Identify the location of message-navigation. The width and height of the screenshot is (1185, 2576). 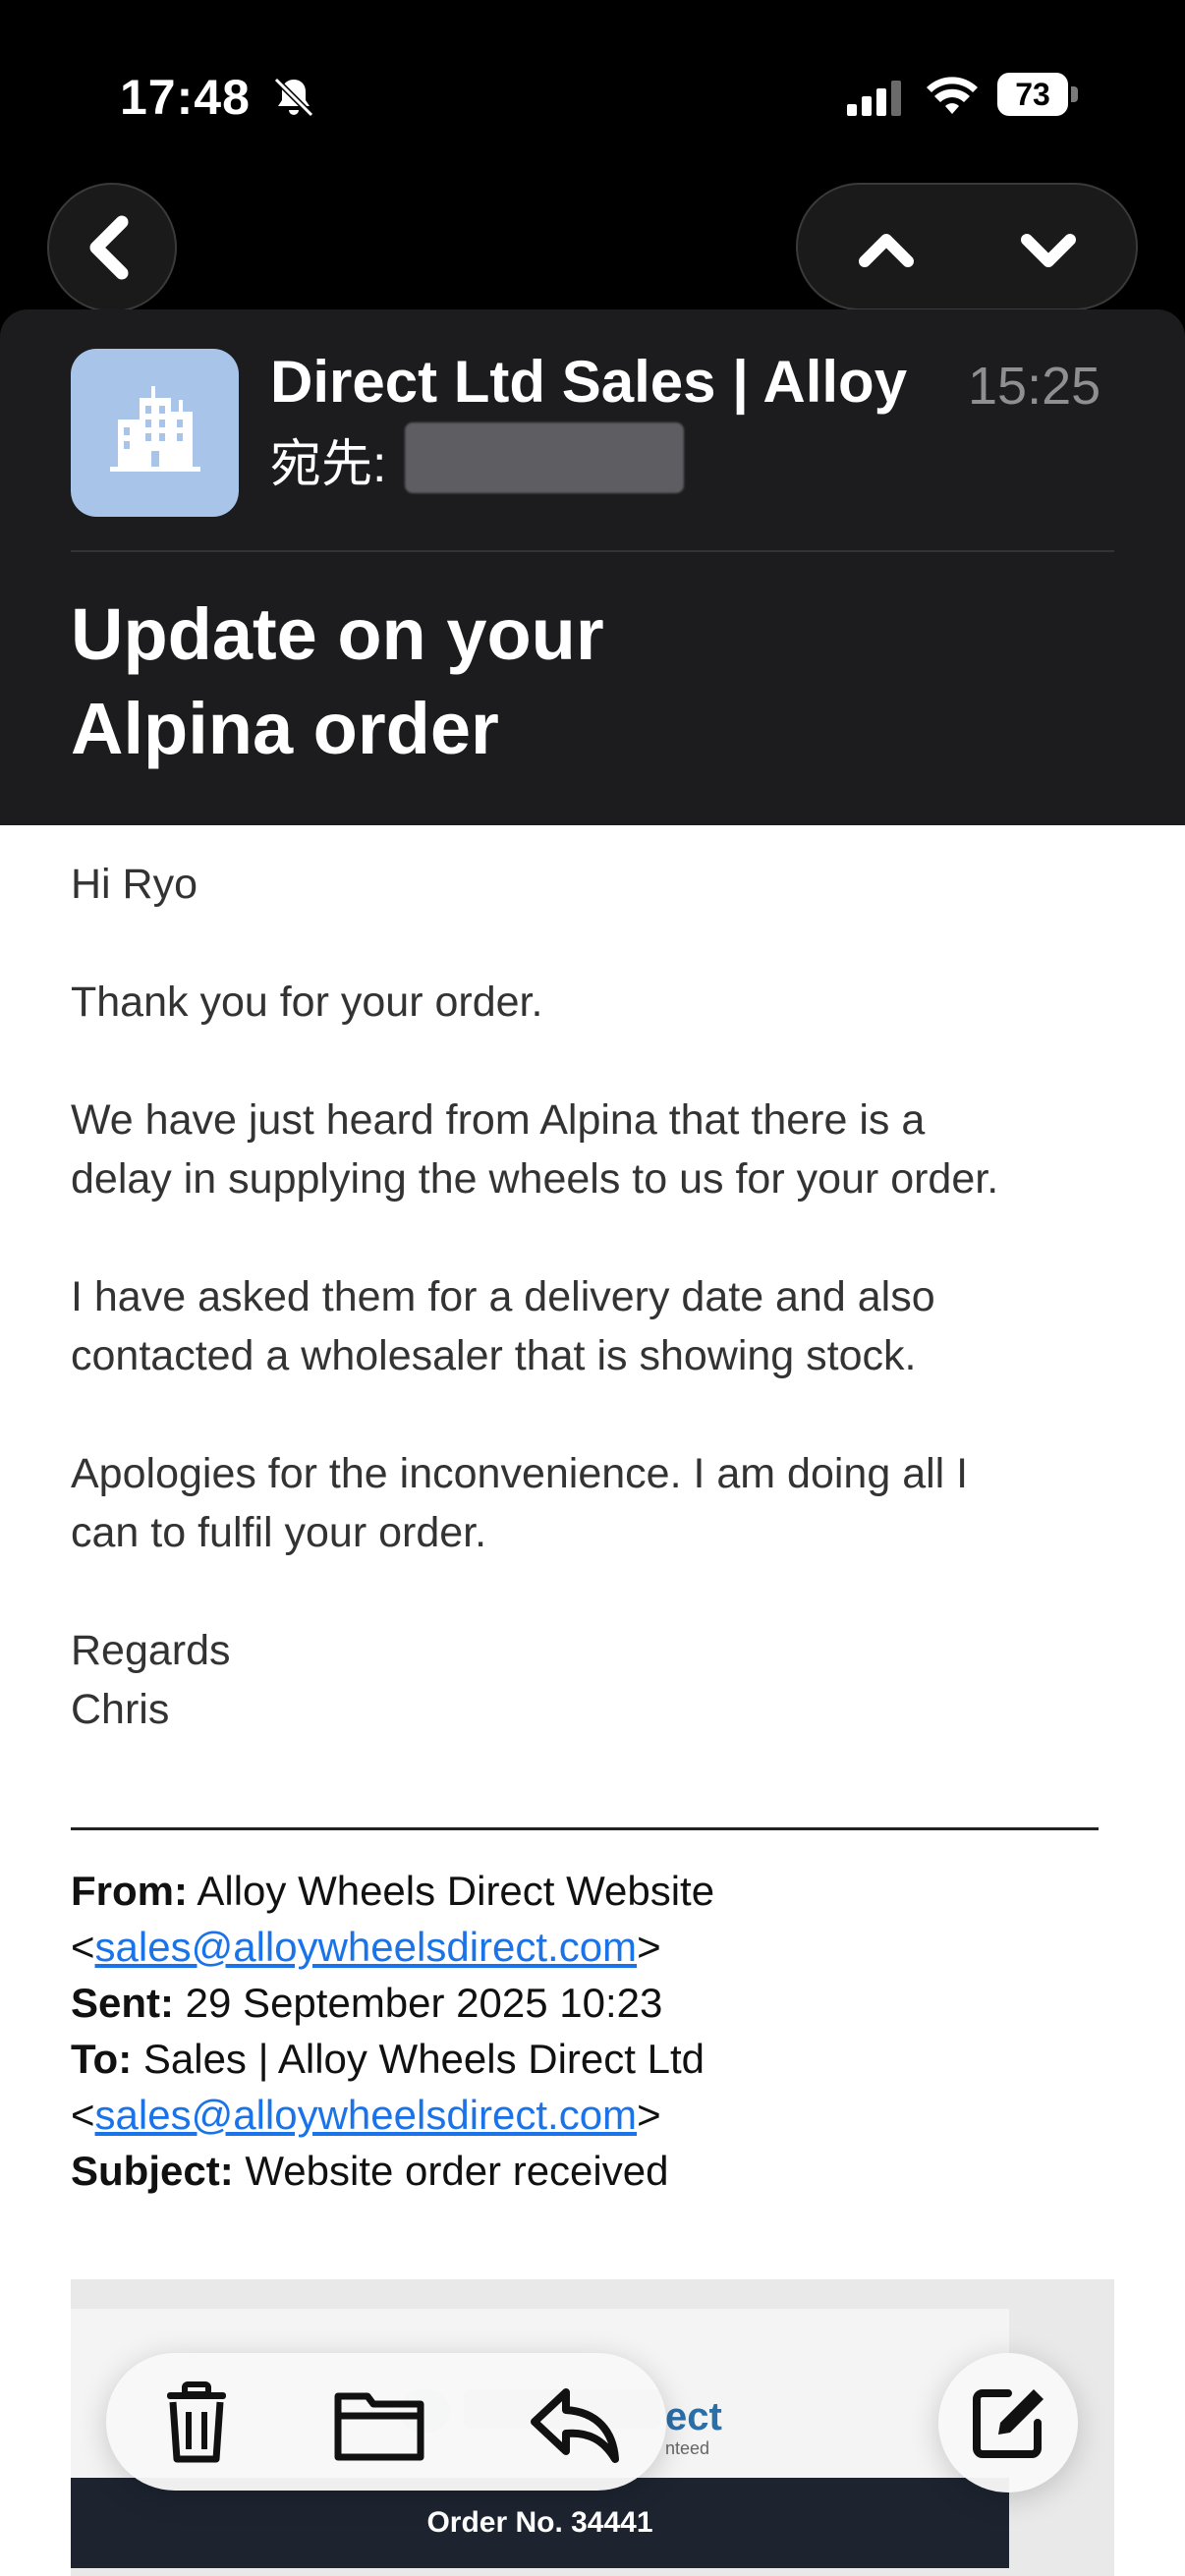
(967, 246).